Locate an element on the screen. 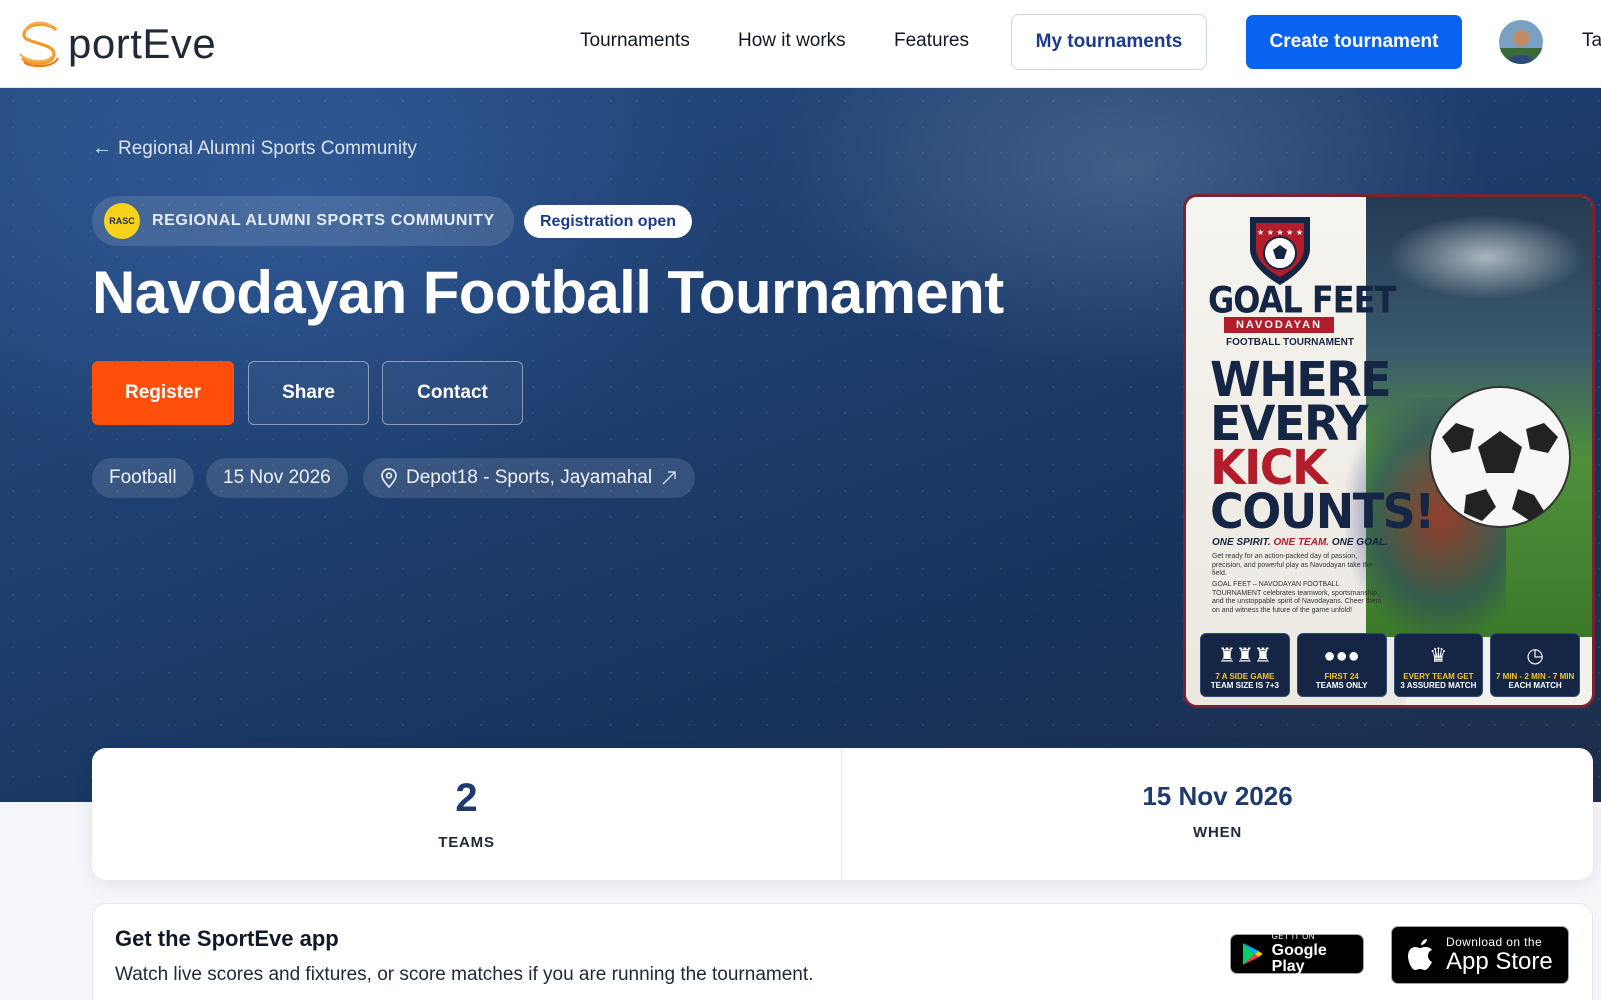 This screenshot has height=1000, width=1601. app-store-big: App Store is located at coordinates (1499, 961).